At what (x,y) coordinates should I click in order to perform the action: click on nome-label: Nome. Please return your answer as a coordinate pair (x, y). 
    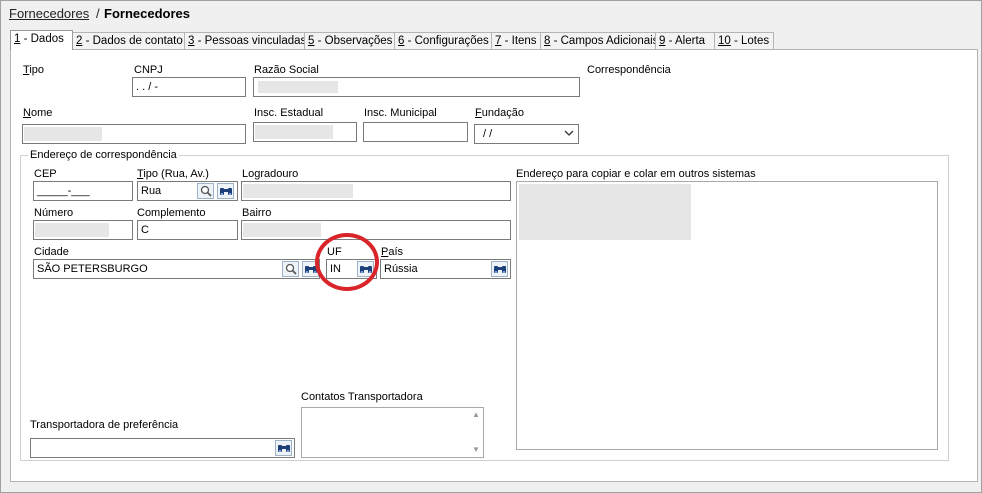
    Looking at the image, I should click on (37, 113).